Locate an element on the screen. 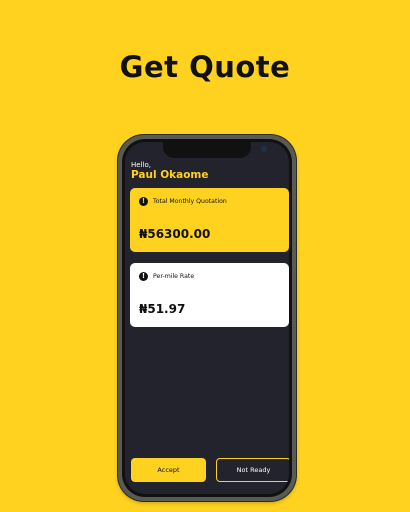  card-header: ! Total Monthly Quotation is located at coordinates (183, 201).